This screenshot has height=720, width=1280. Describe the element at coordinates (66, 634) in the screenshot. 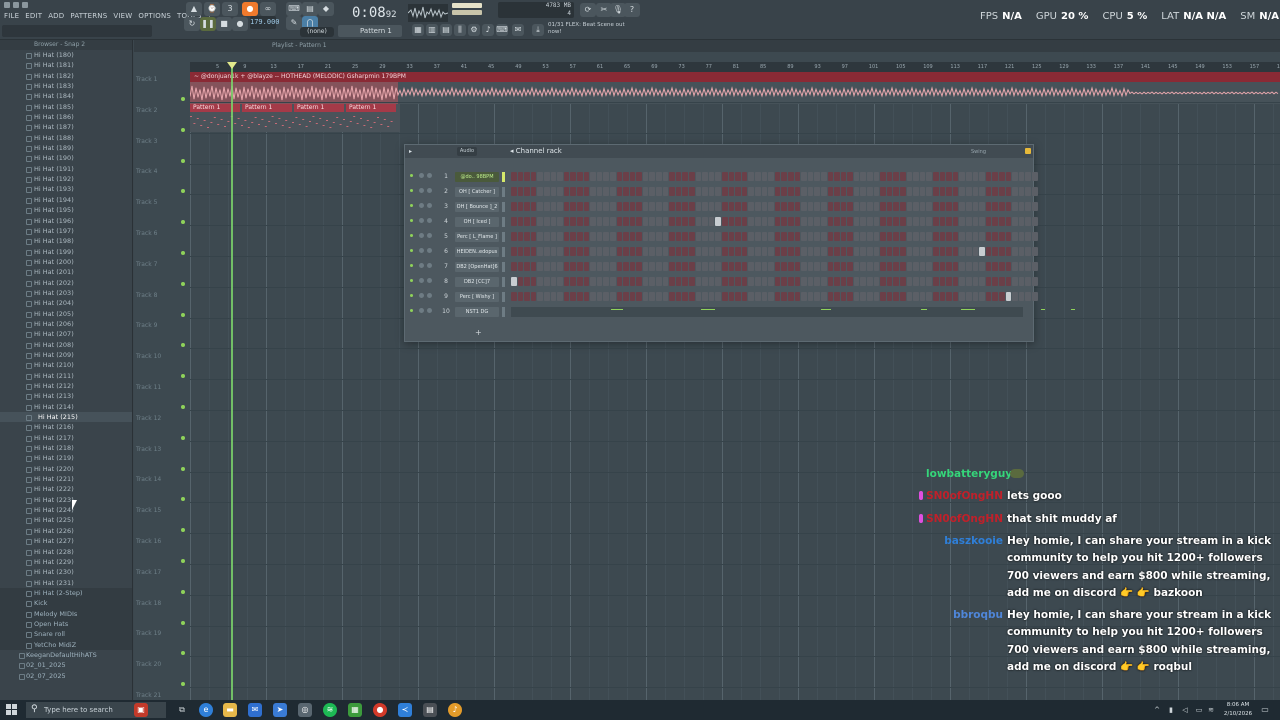

I see `browser-folder: Snare roll` at that location.